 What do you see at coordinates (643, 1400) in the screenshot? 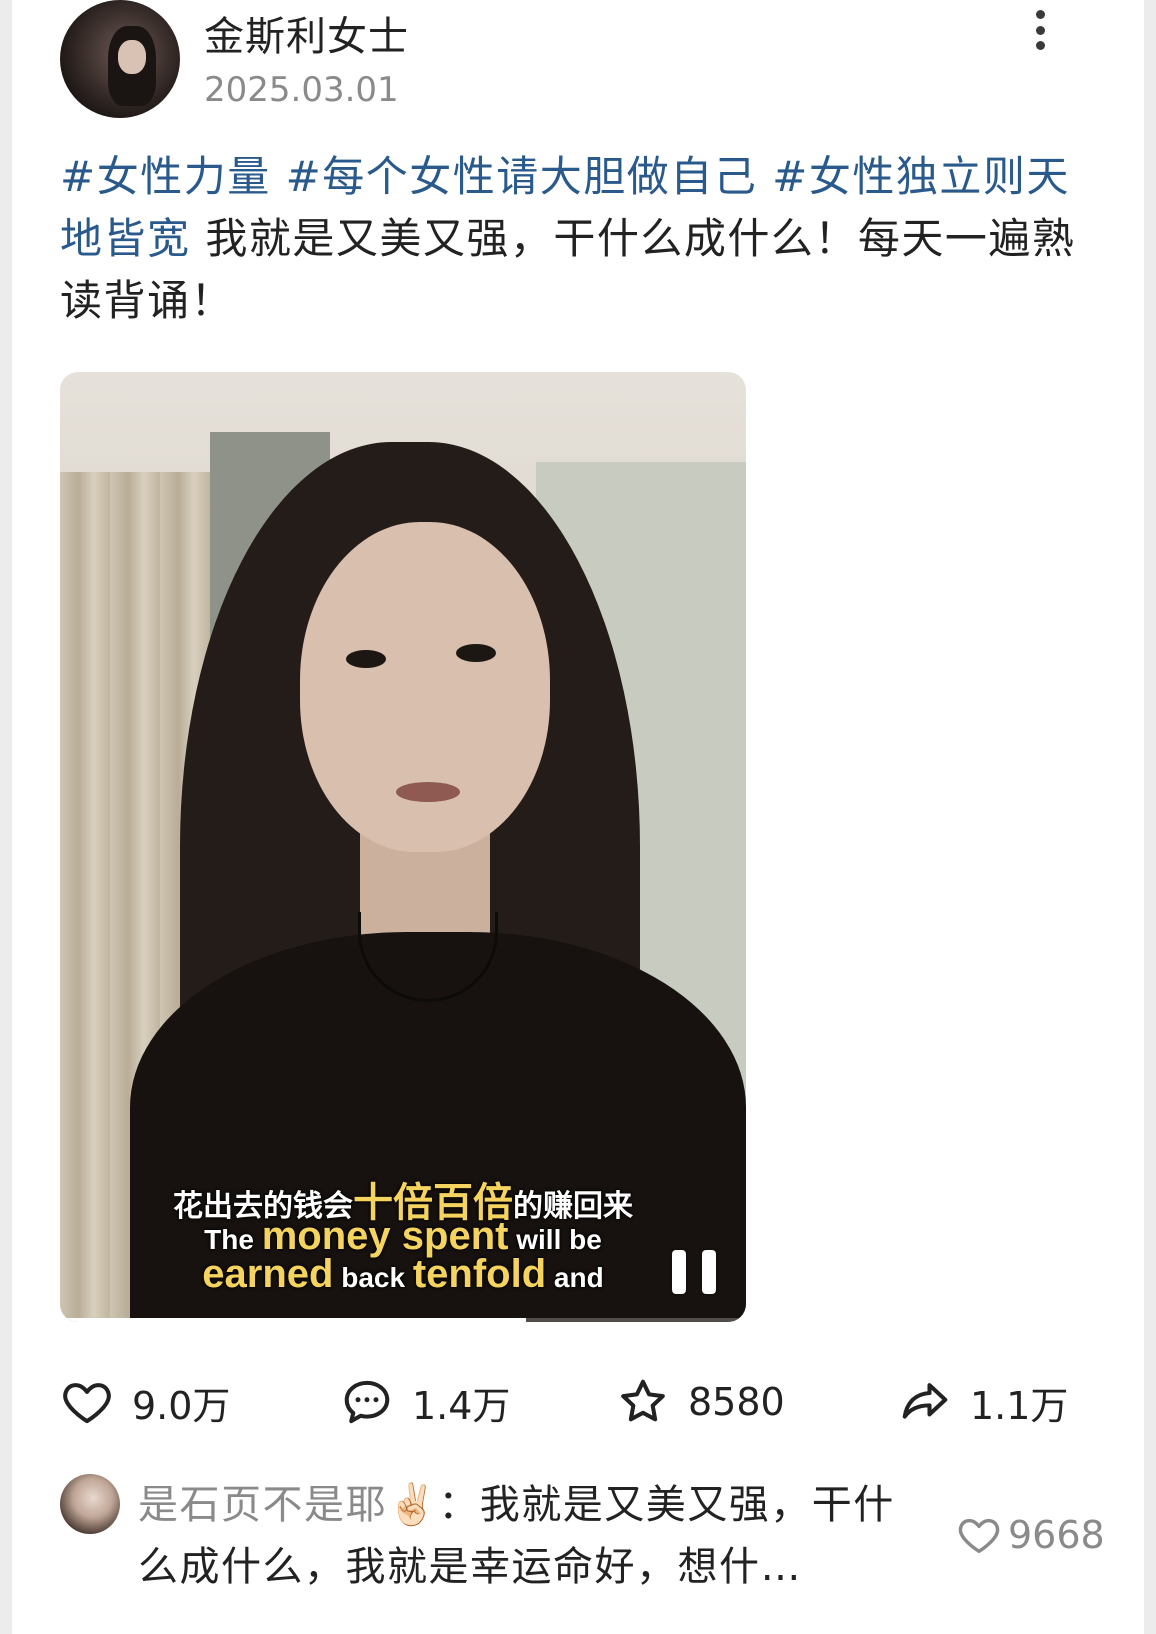
I see `star-icon` at bounding box center [643, 1400].